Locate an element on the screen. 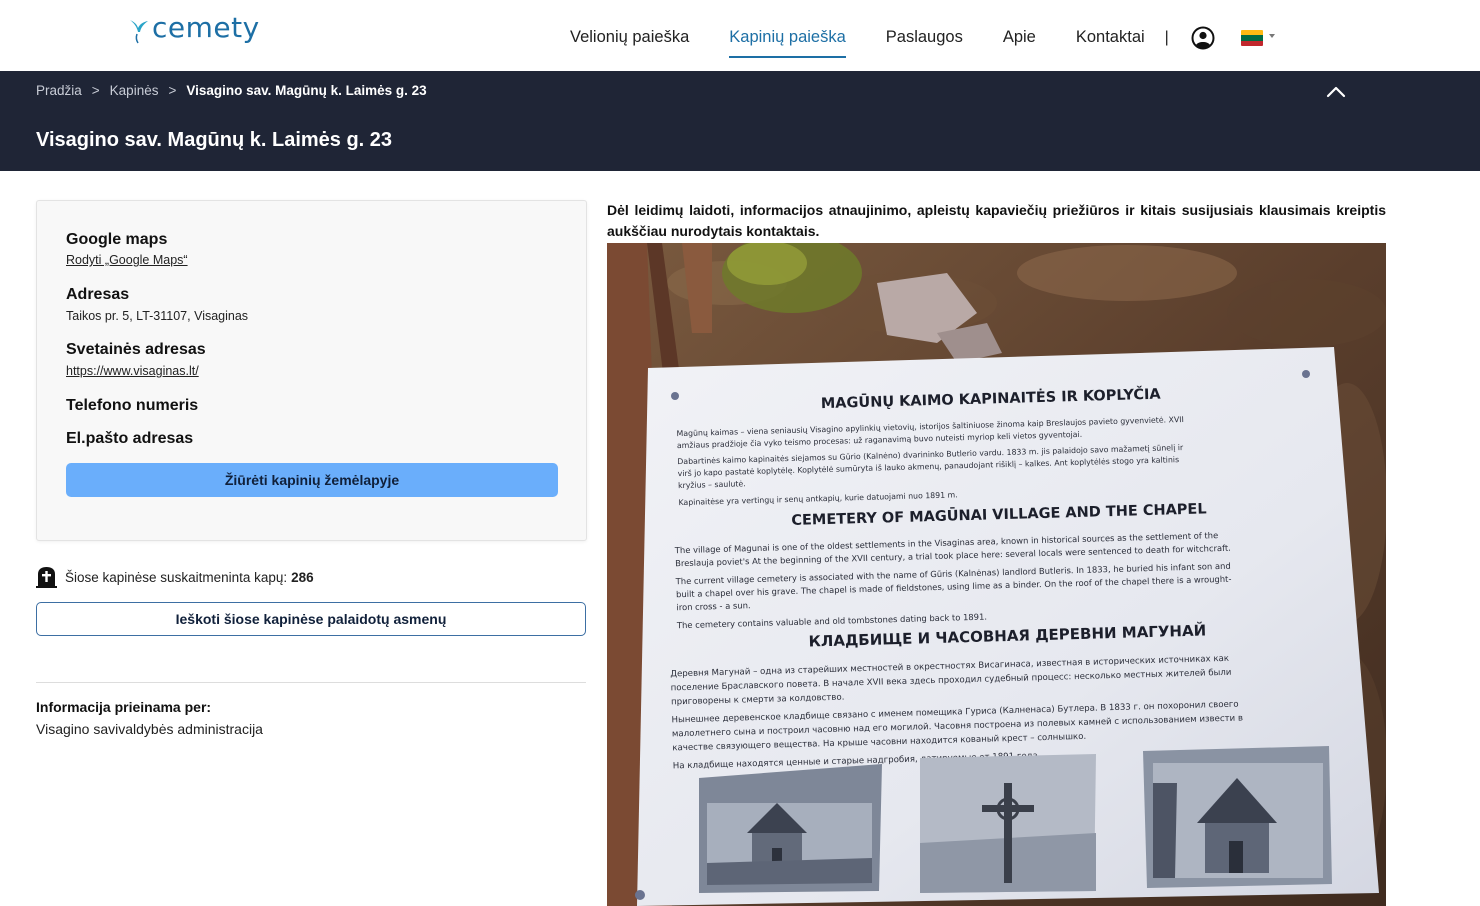 This screenshot has width=1480, height=906. breadcrumb-current: Visagino sav. Magūnų k. Laimės g. 23 is located at coordinates (306, 90).